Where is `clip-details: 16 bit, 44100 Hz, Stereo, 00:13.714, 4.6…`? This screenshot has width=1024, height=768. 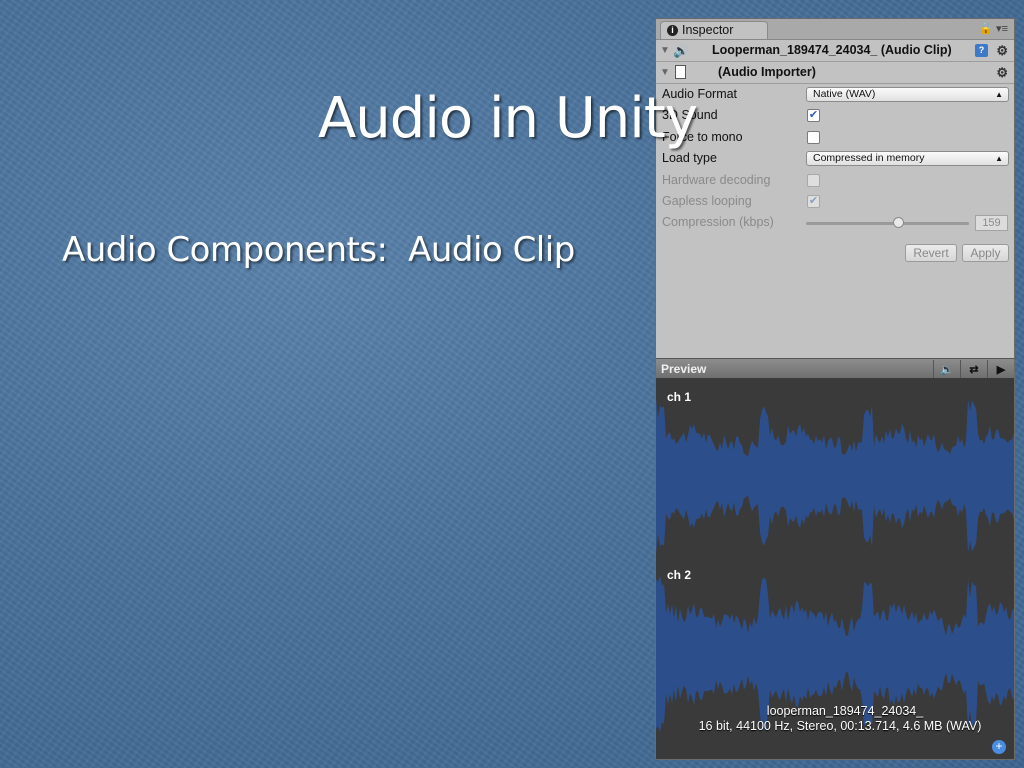 clip-details: 16 bit, 44100 Hz, Stereo, 00:13.714, 4.6… is located at coordinates (840, 726).